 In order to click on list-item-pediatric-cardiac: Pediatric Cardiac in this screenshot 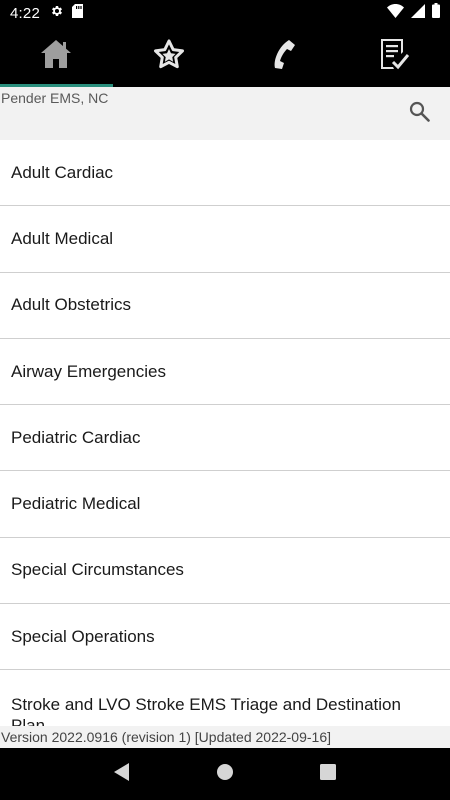, I will do `click(225, 438)`.